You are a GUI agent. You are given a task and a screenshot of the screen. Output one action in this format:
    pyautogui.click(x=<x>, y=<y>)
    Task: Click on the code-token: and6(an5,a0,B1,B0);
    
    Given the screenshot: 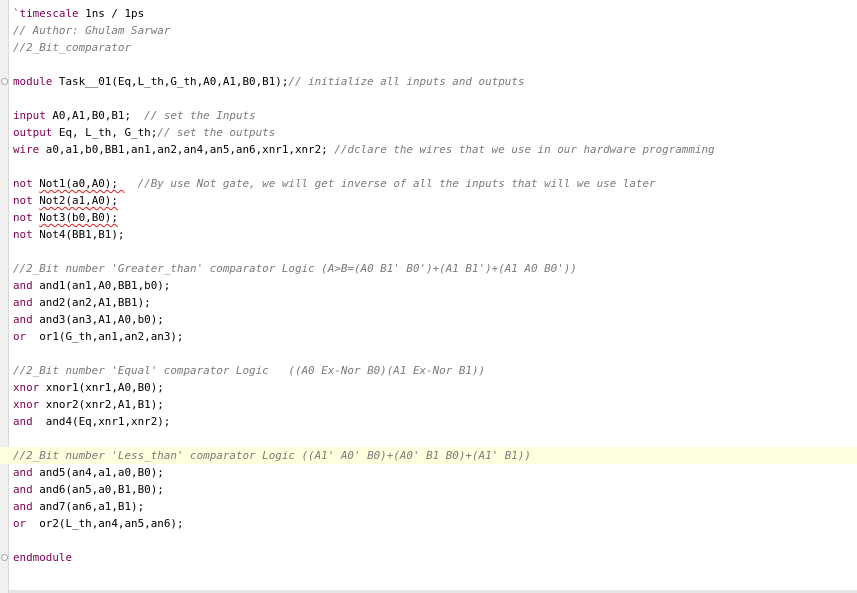 What is the action you would take?
    pyautogui.click(x=98, y=489)
    